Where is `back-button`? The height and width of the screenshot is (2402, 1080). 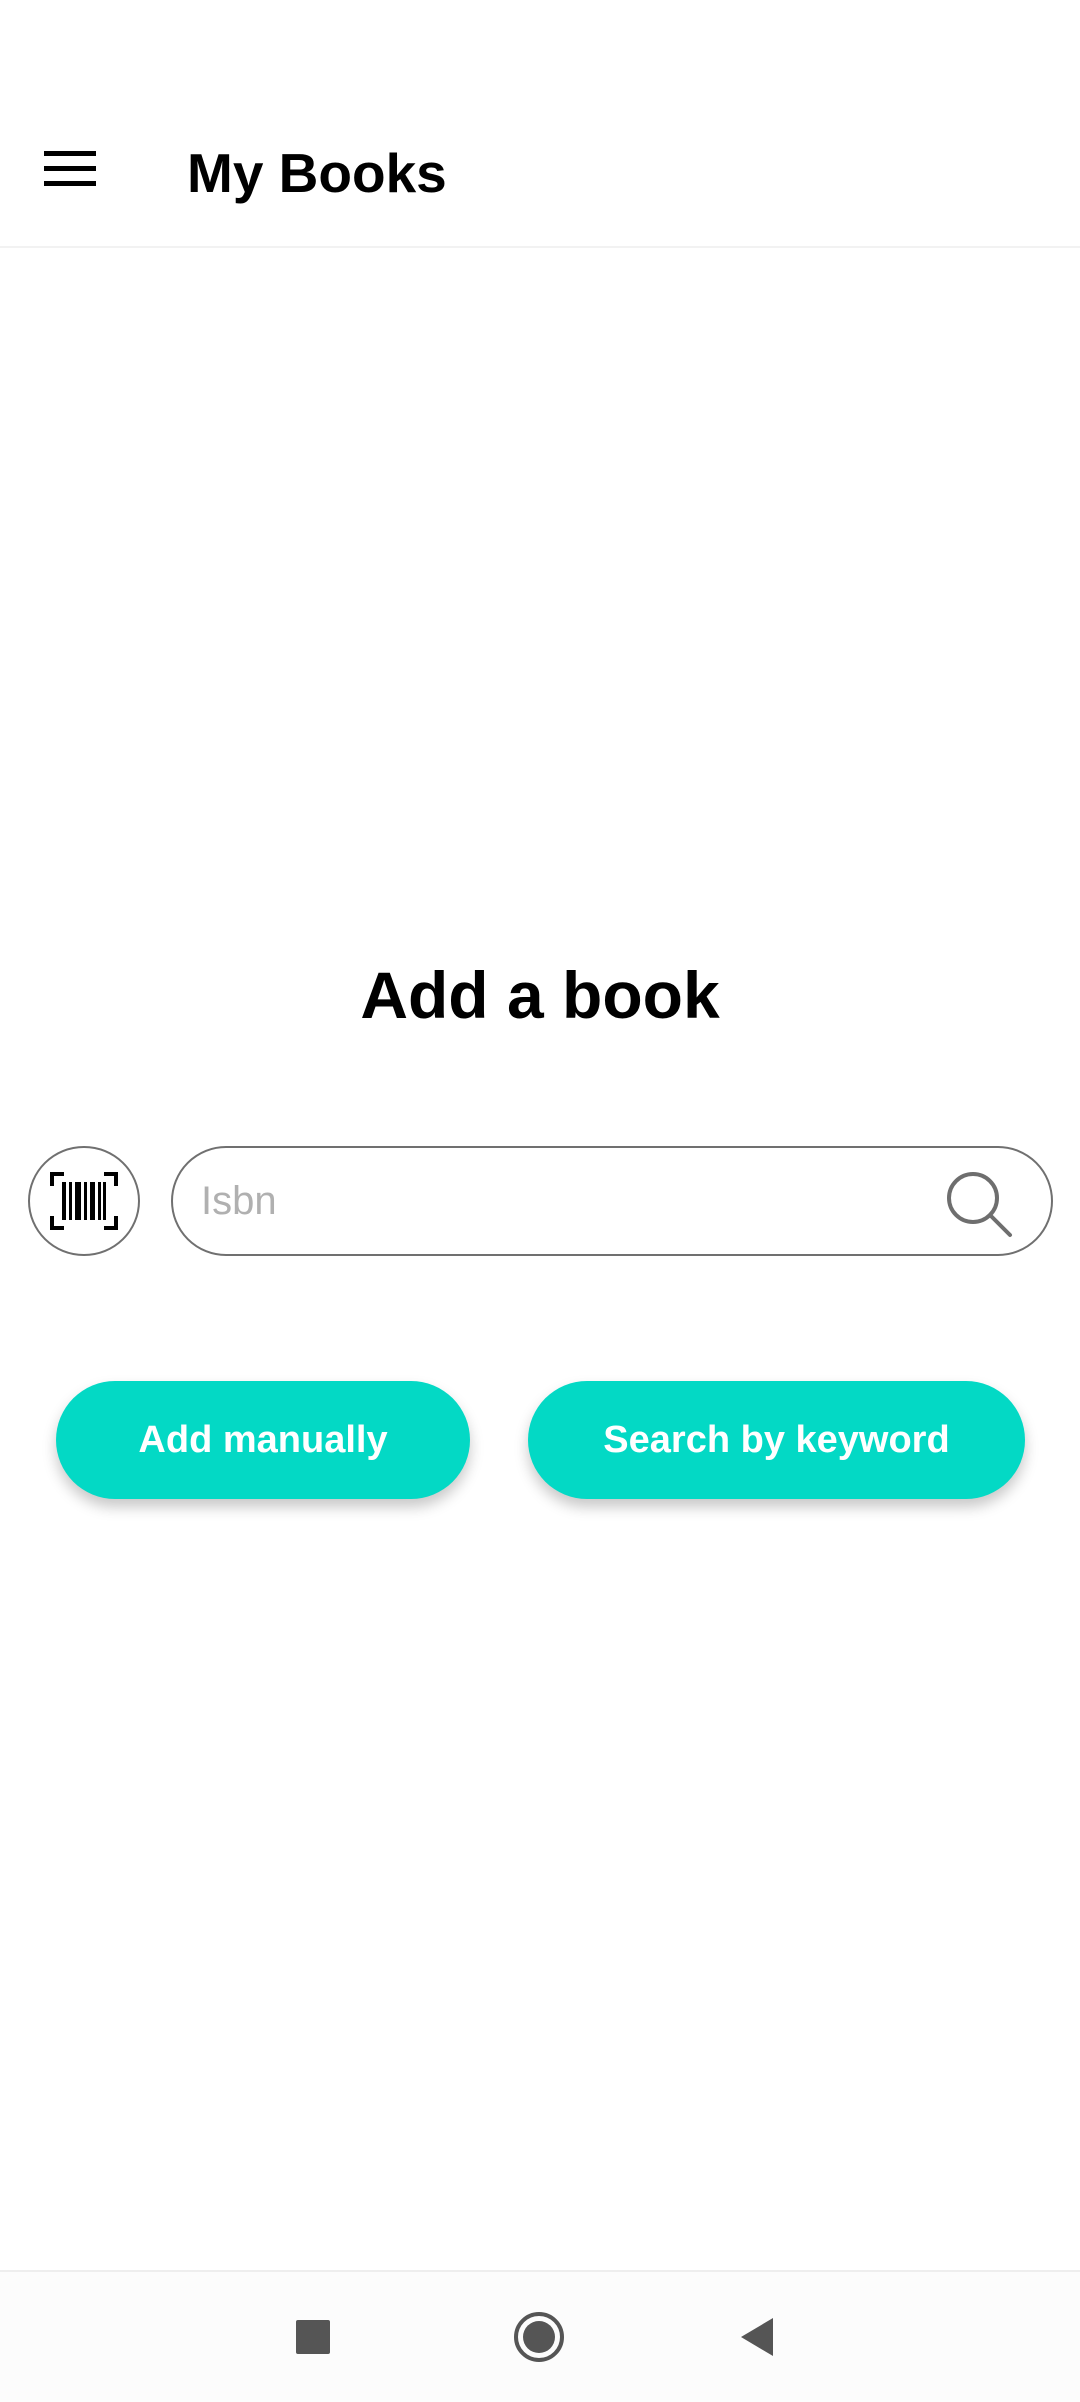
back-button is located at coordinates (757, 2337).